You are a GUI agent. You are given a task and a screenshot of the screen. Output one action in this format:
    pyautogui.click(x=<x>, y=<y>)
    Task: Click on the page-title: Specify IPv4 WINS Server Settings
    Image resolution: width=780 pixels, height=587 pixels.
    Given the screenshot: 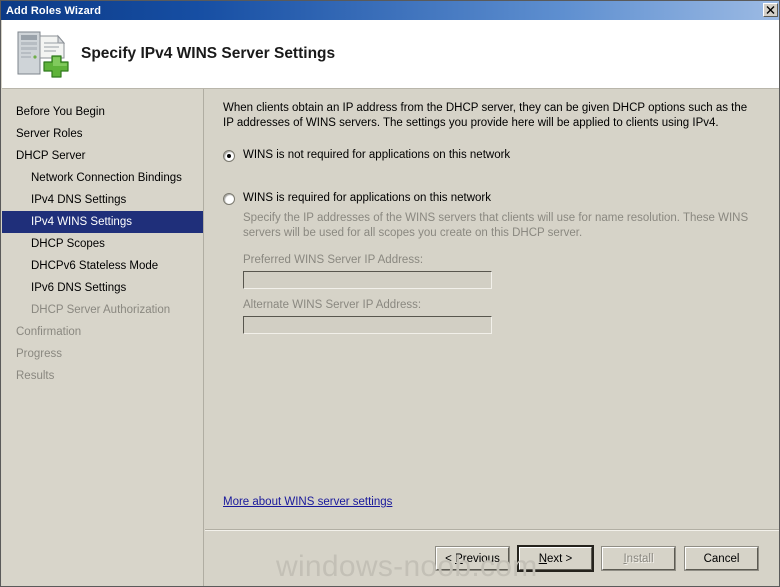 What is the action you would take?
    pyautogui.click(x=208, y=53)
    